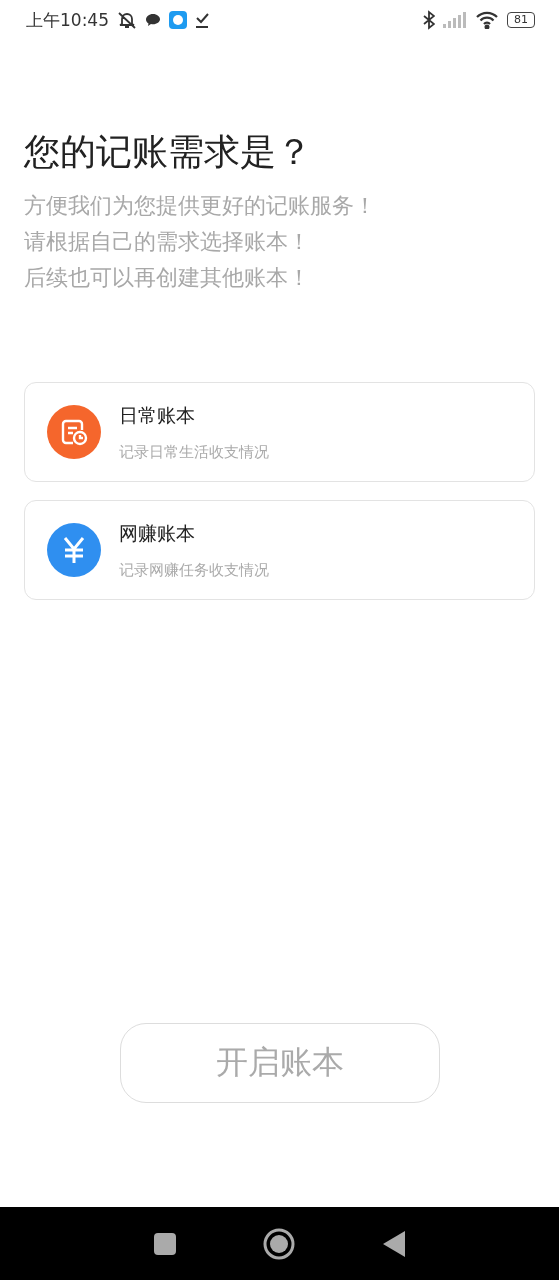 This screenshot has height=1280, width=559. Describe the element at coordinates (127, 20) in the screenshot. I see `bell-off-icon` at that location.